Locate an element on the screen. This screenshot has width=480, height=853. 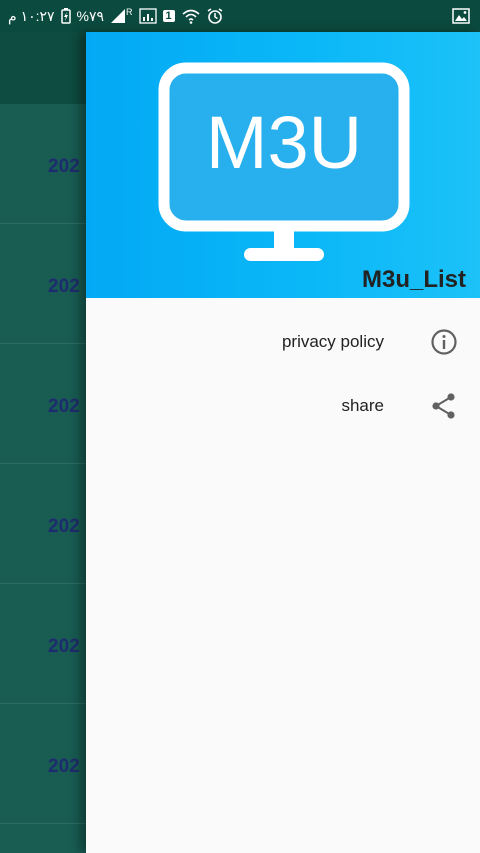
data-activity-icon is located at coordinates (147, 16).